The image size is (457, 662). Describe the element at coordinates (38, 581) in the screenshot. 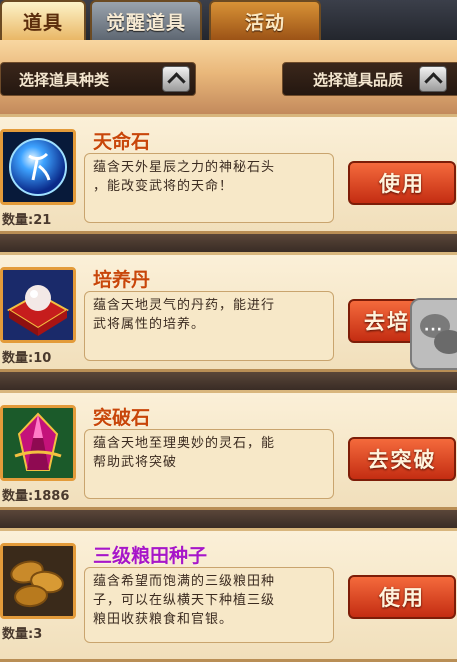

I see `seeds-icon` at that location.